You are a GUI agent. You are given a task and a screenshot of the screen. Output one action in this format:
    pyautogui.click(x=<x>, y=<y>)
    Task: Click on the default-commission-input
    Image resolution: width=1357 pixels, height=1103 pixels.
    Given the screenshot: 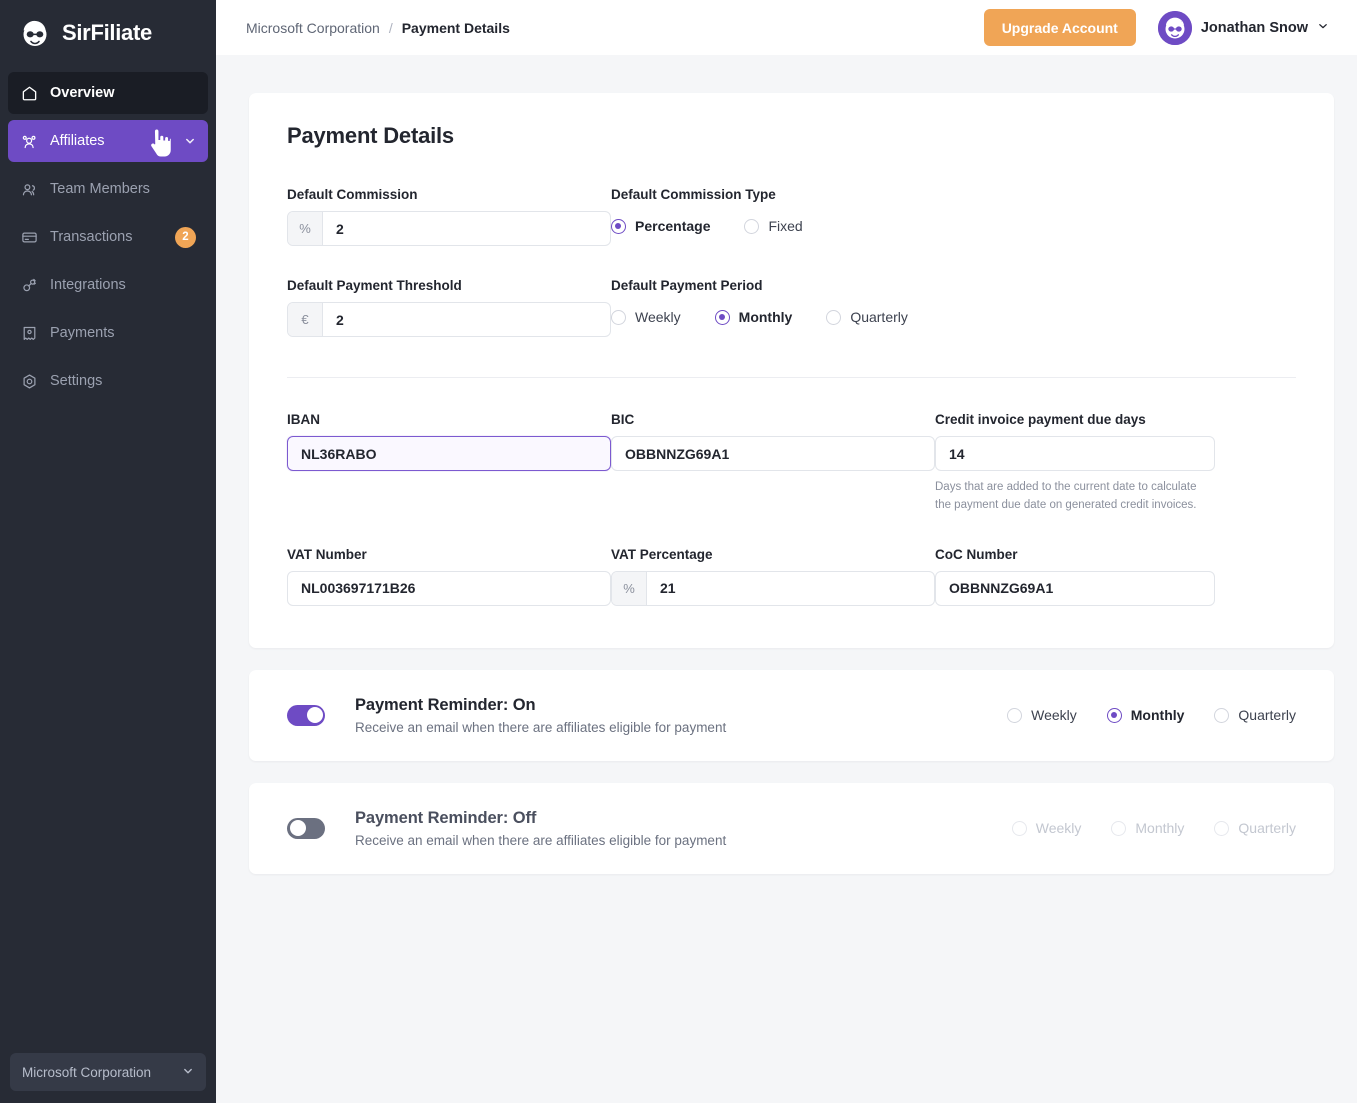 What is the action you would take?
    pyautogui.click(x=466, y=228)
    